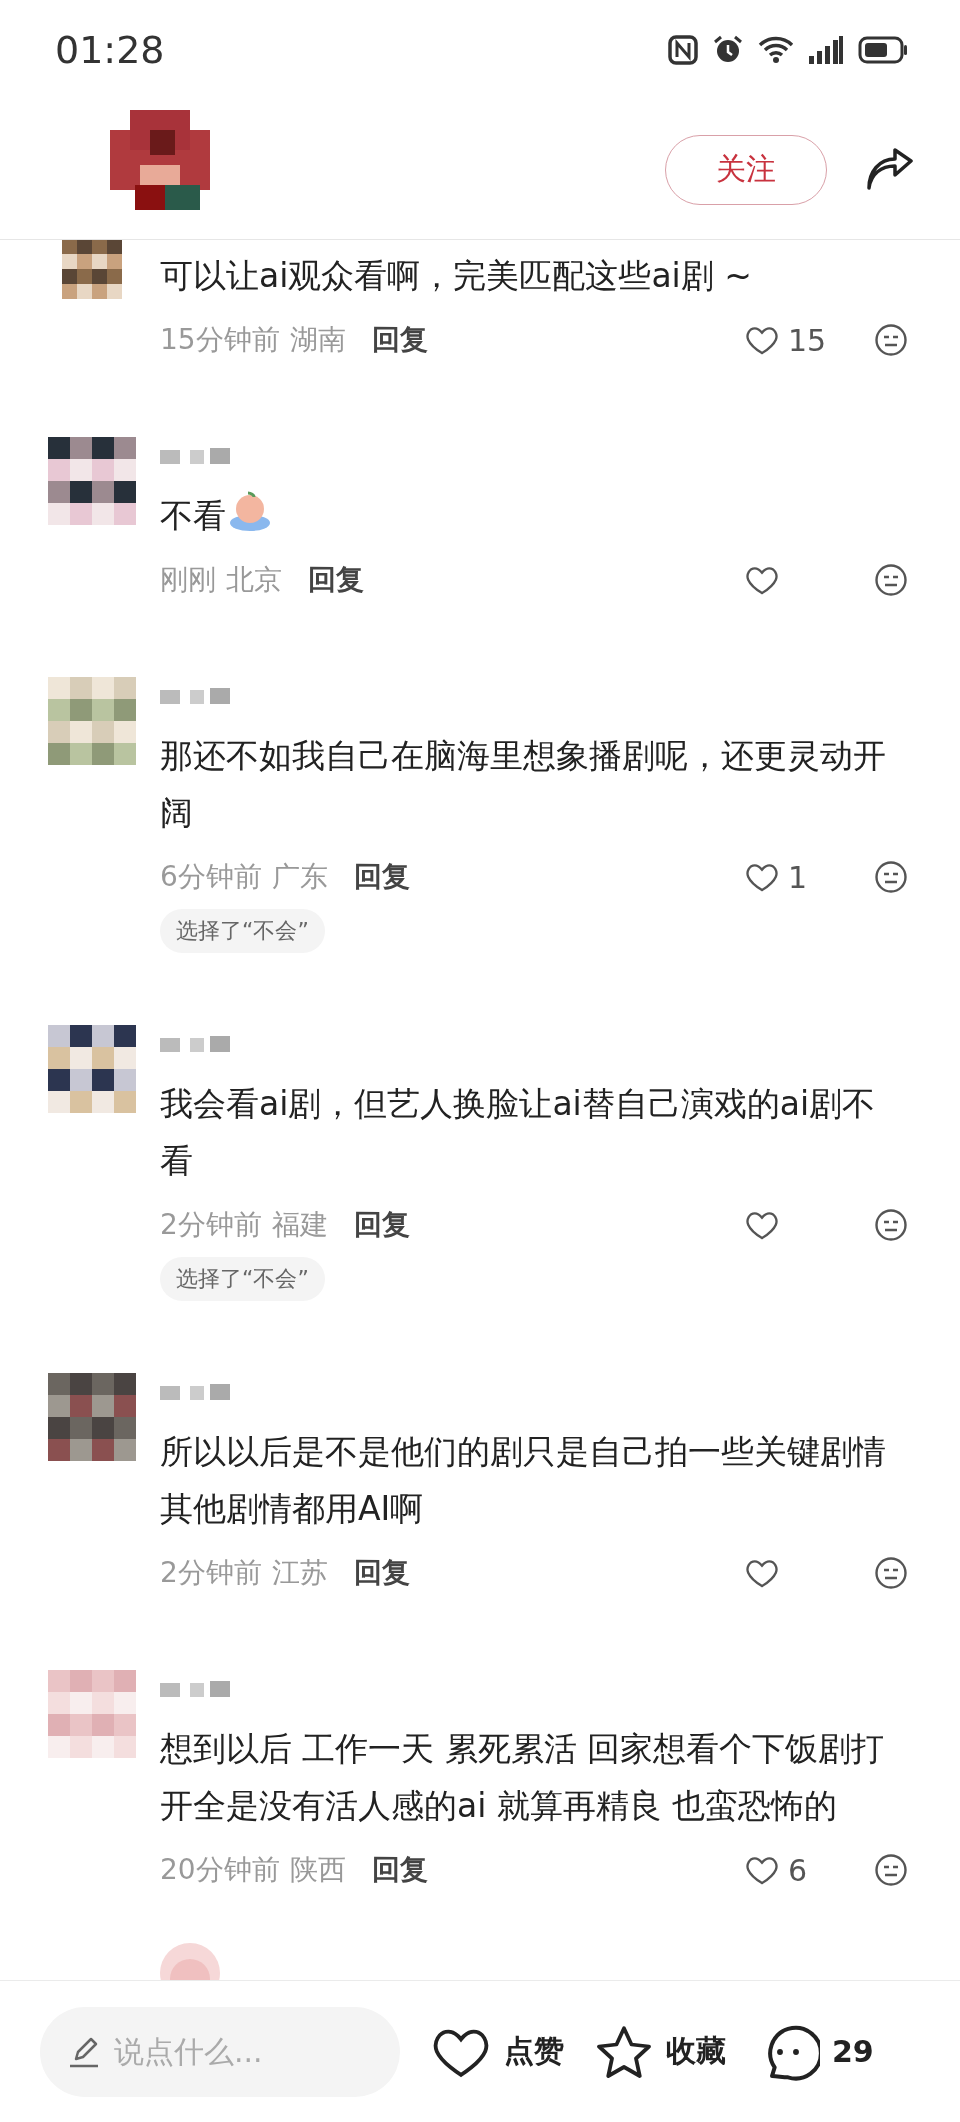  Describe the element at coordinates (798, 877) in the screenshot. I see `like-count: 1` at that location.